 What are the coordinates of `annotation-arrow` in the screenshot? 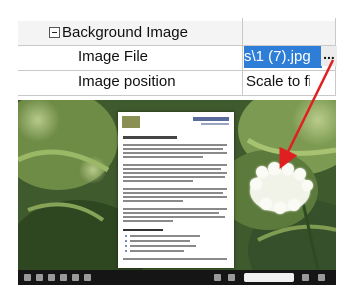 It's located at (307, 114).